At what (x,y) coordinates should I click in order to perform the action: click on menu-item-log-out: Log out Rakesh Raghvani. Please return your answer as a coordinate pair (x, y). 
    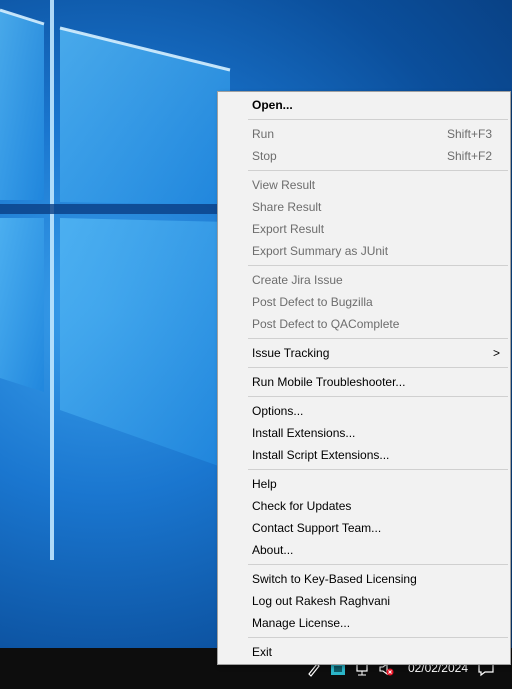
    Looking at the image, I should click on (364, 601).